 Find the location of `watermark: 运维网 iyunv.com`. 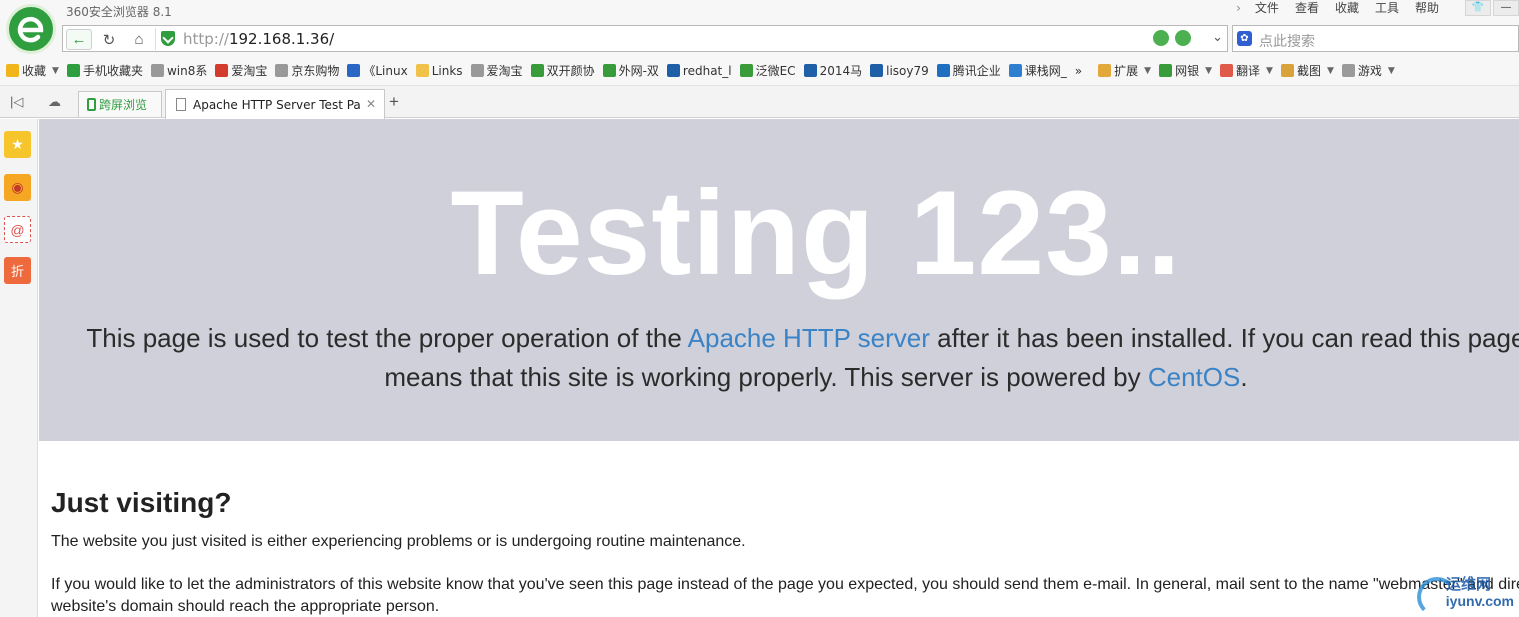

watermark: 运维网 iyunv.com is located at coordinates (1464, 593).